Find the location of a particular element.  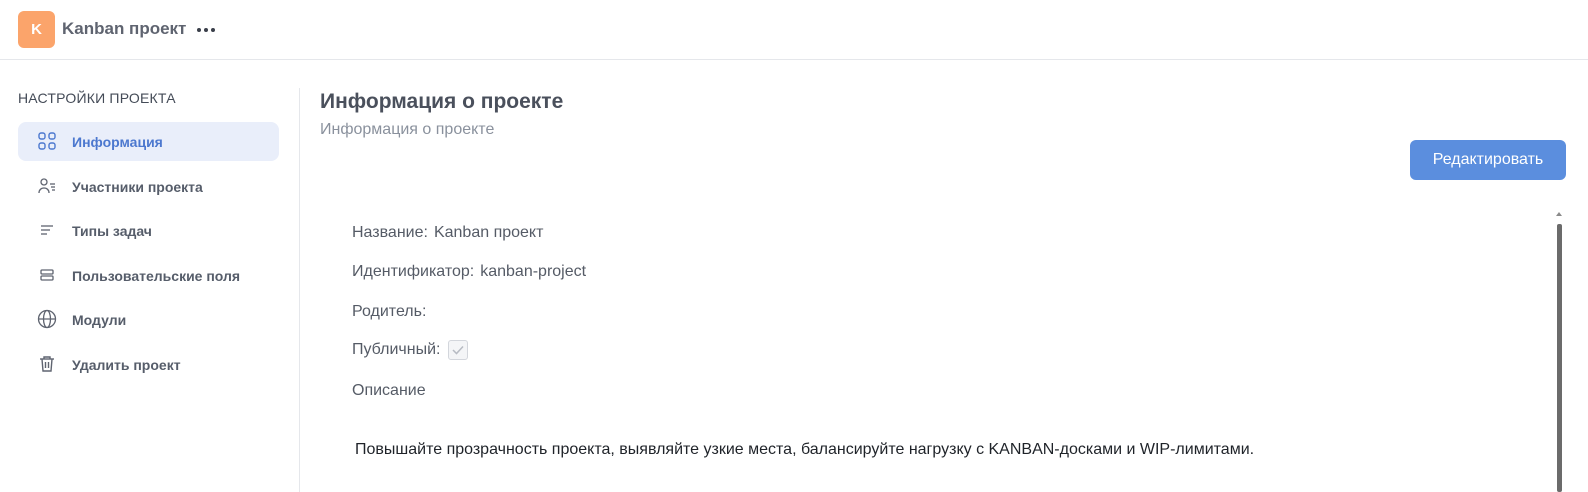

sidebar-item-delete-project: Удалить проект is located at coordinates (148, 364).